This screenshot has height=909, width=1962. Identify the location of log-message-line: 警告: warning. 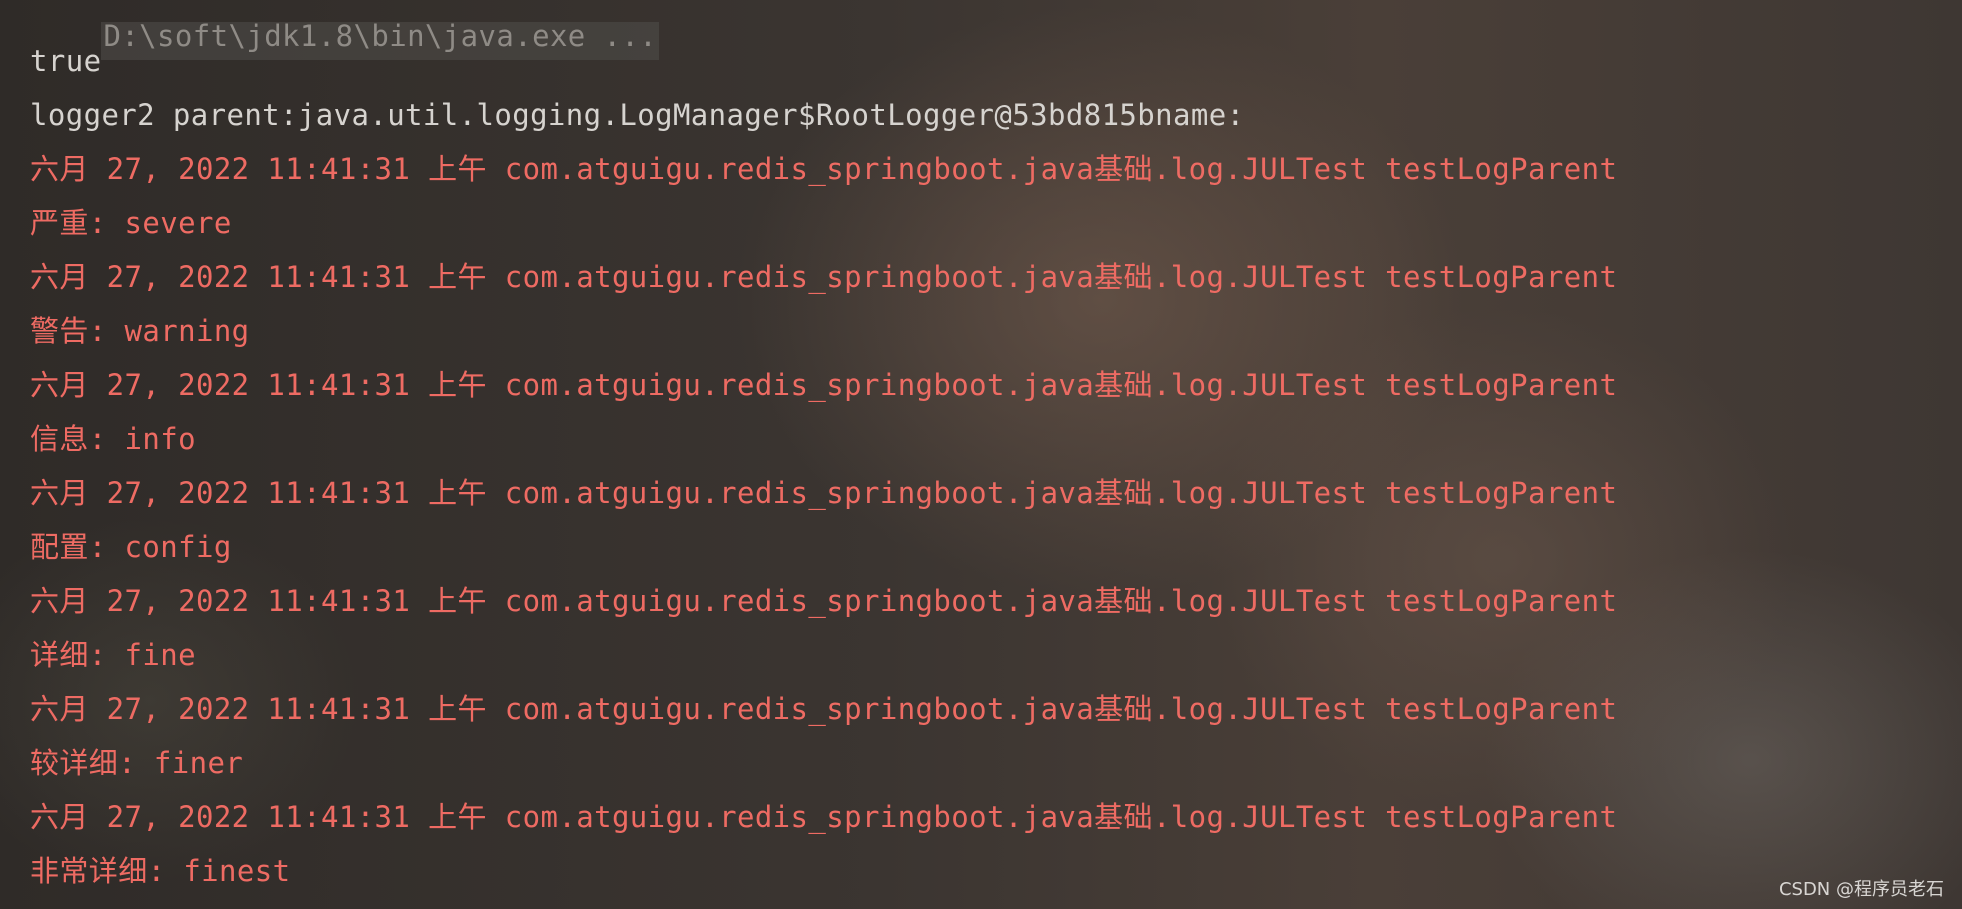
(140, 331).